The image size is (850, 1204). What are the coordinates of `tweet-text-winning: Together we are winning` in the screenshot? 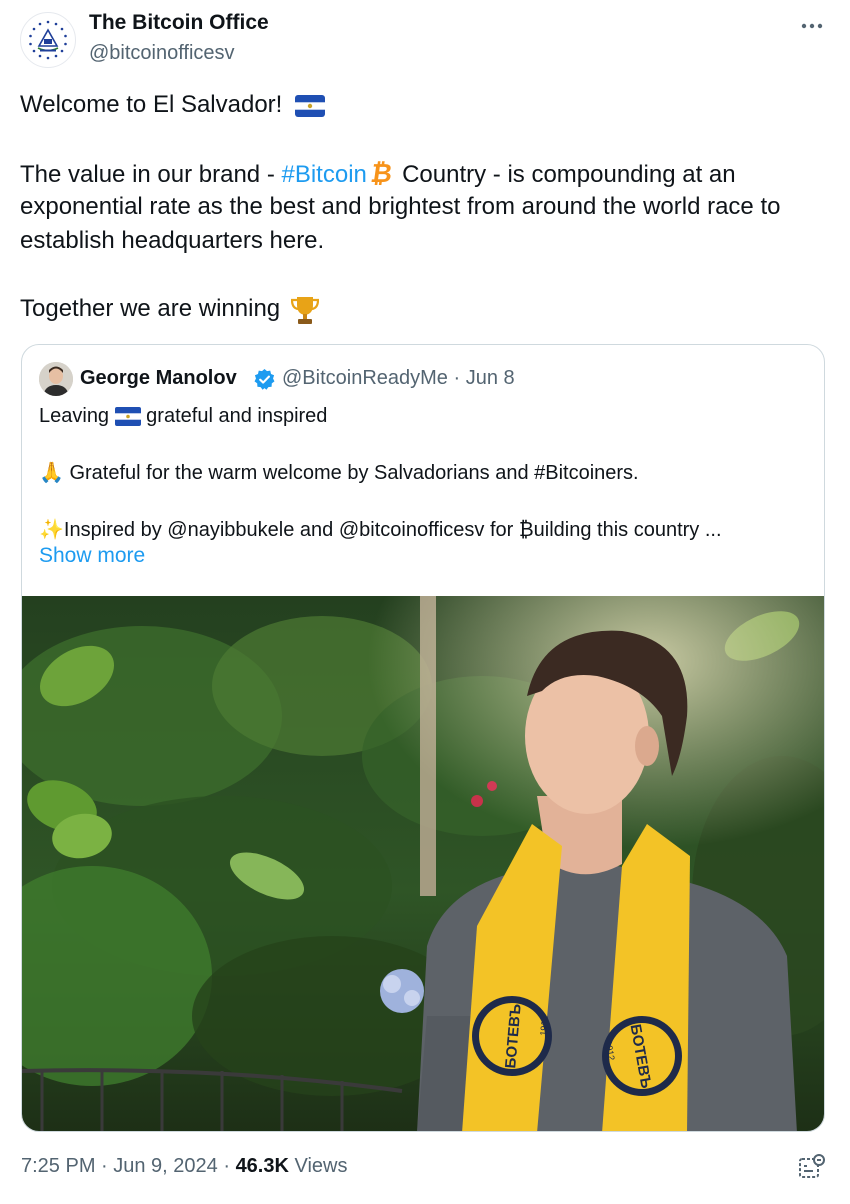 It's located at (153, 308).